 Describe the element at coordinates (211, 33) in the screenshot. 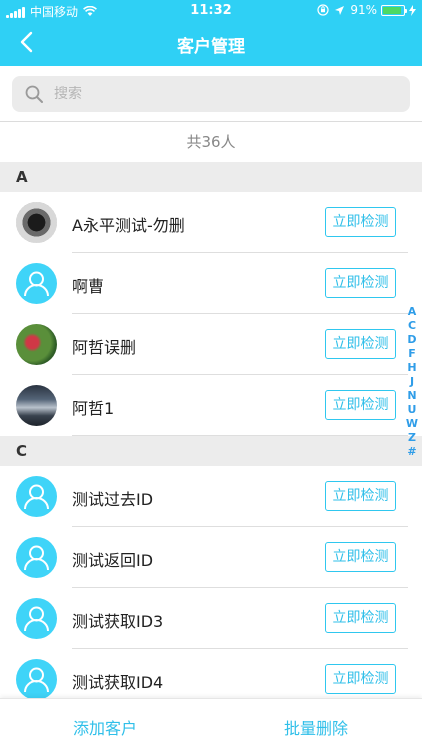

I see `header: 中国移动 11:32 91% 客户管理` at that location.